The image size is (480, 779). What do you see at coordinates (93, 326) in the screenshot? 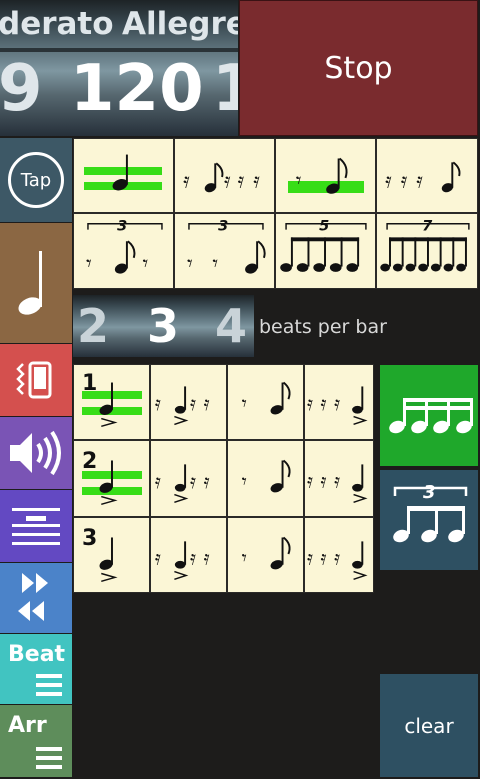
I see `beats-prev: 2` at bounding box center [93, 326].